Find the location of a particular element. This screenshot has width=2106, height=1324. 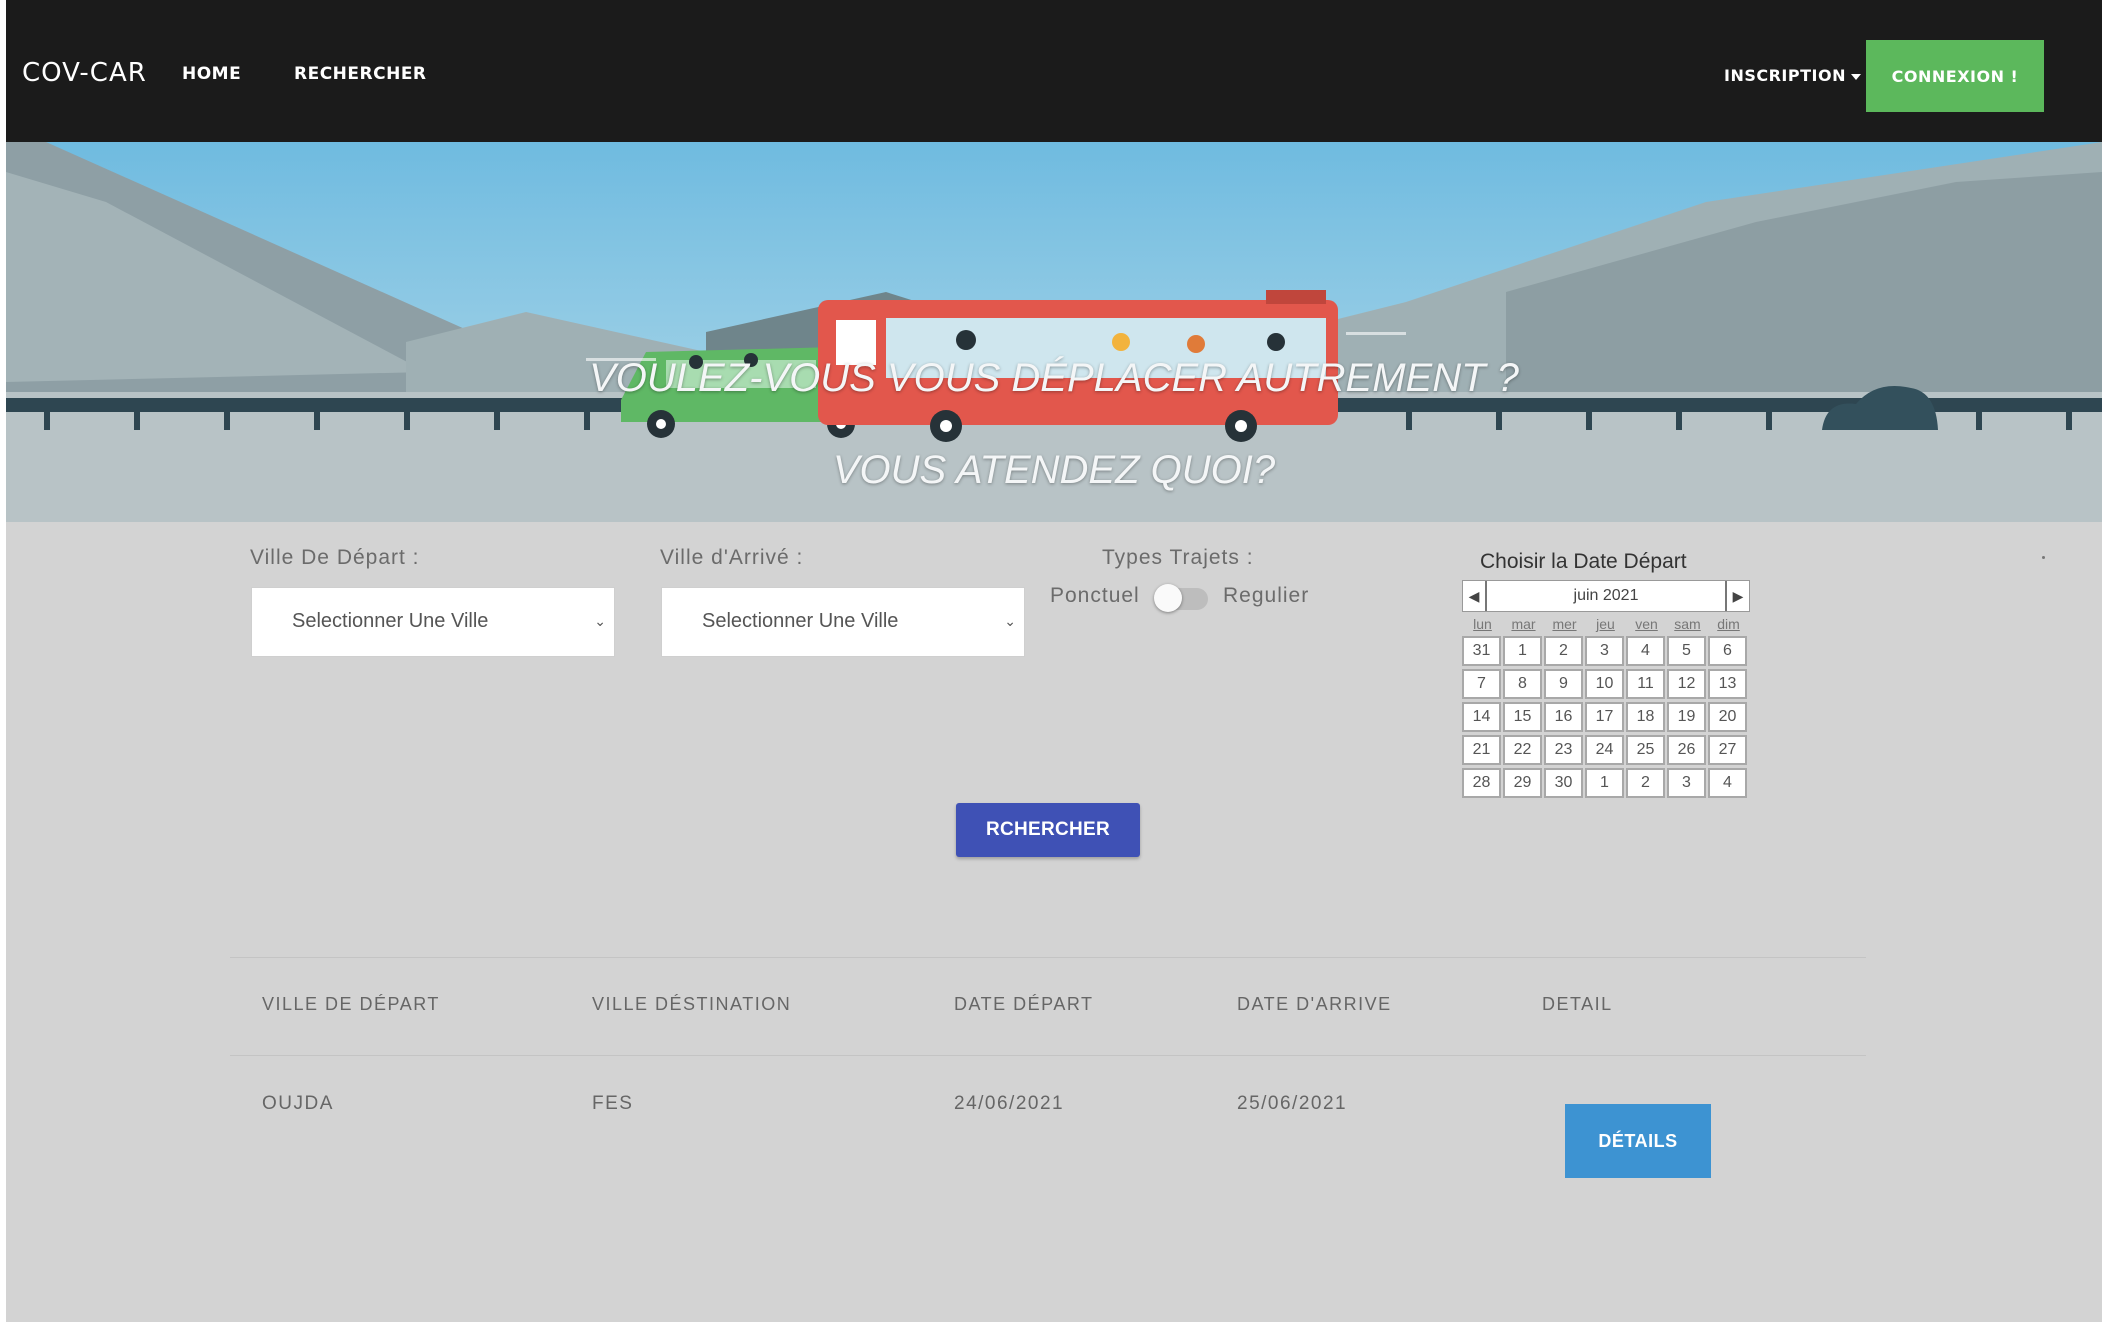

calendar-day: 20 is located at coordinates (1727, 717).